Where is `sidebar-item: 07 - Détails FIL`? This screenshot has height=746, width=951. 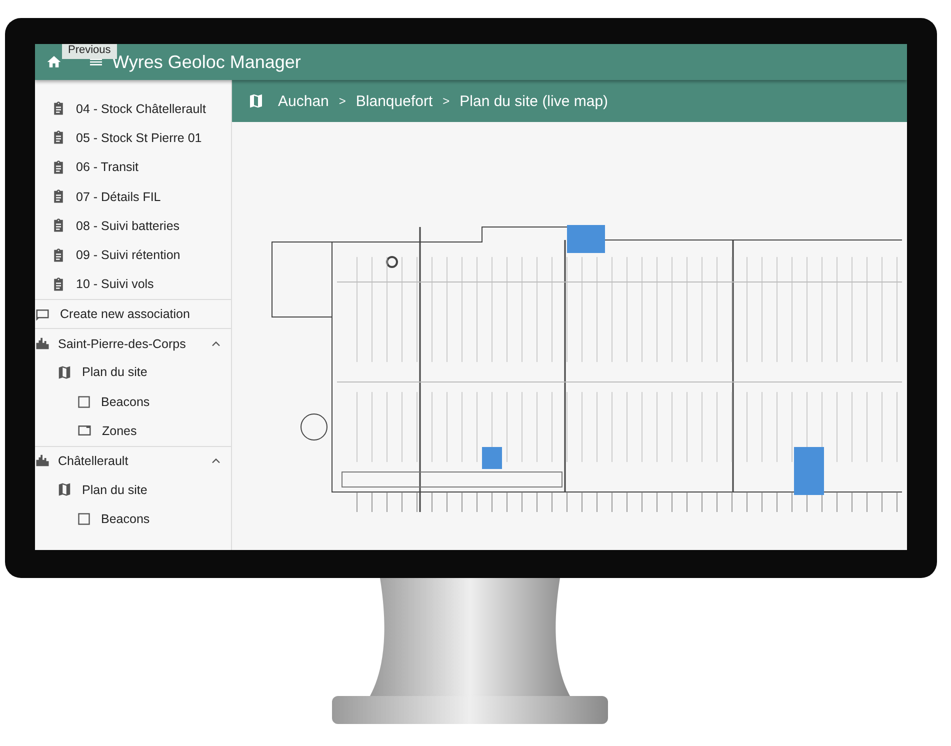
sidebar-item: 07 - Détails FIL is located at coordinates (133, 197).